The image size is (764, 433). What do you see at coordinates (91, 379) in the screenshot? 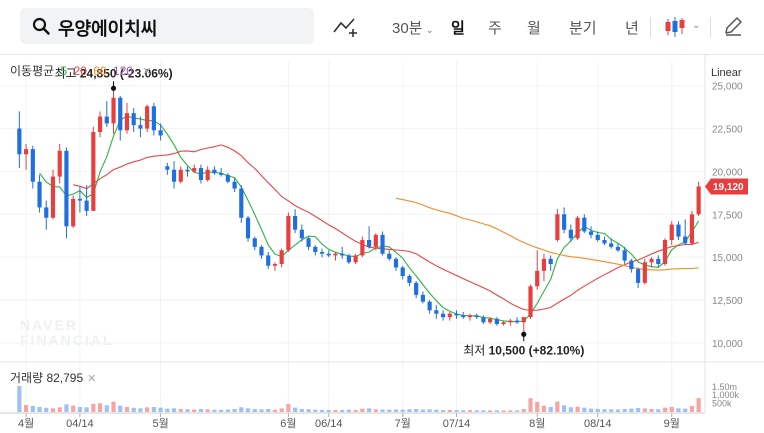
I see `close-icon: ✕` at bounding box center [91, 379].